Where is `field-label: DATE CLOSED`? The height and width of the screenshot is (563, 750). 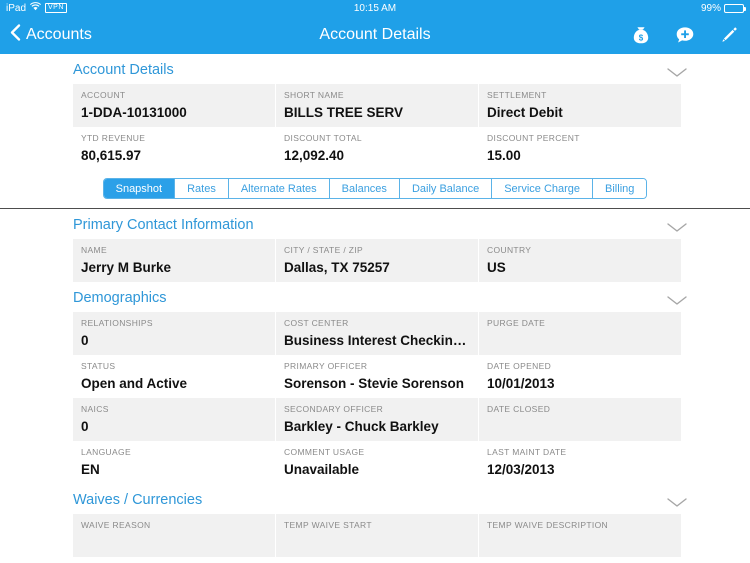 field-label: DATE CLOSED is located at coordinates (519, 409).